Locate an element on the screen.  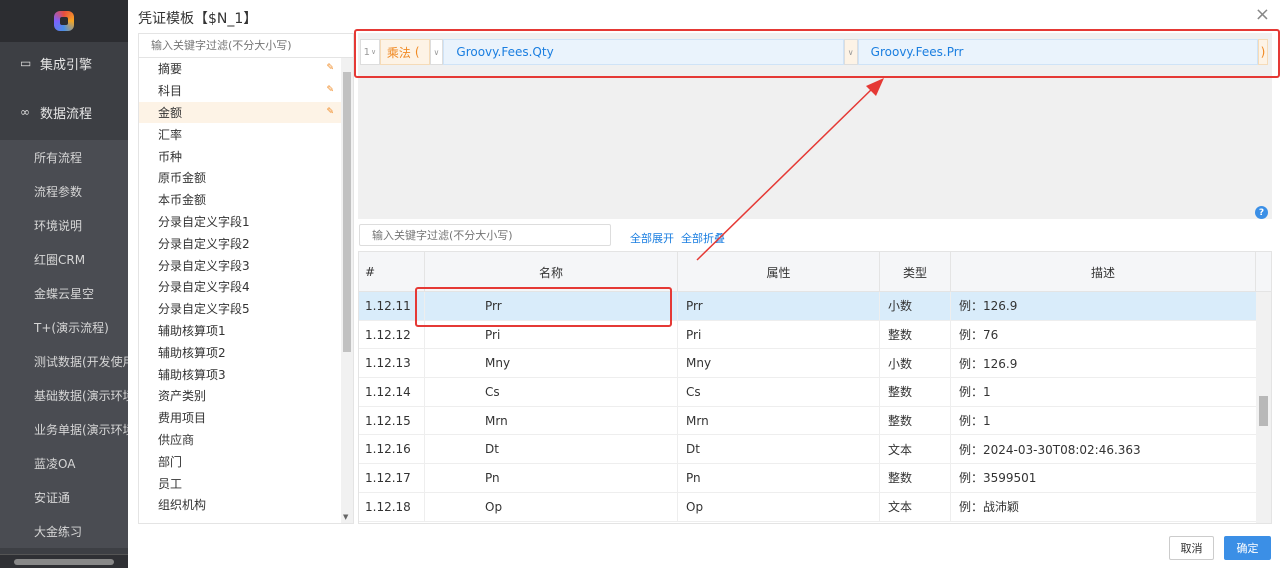
operand-2: Groovy.Fees.Prr is located at coordinates (1058, 52).